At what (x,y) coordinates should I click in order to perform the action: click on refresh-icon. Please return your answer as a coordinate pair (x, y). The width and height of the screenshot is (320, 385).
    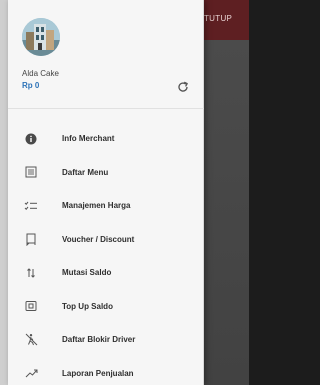
    Looking at the image, I should click on (183, 87).